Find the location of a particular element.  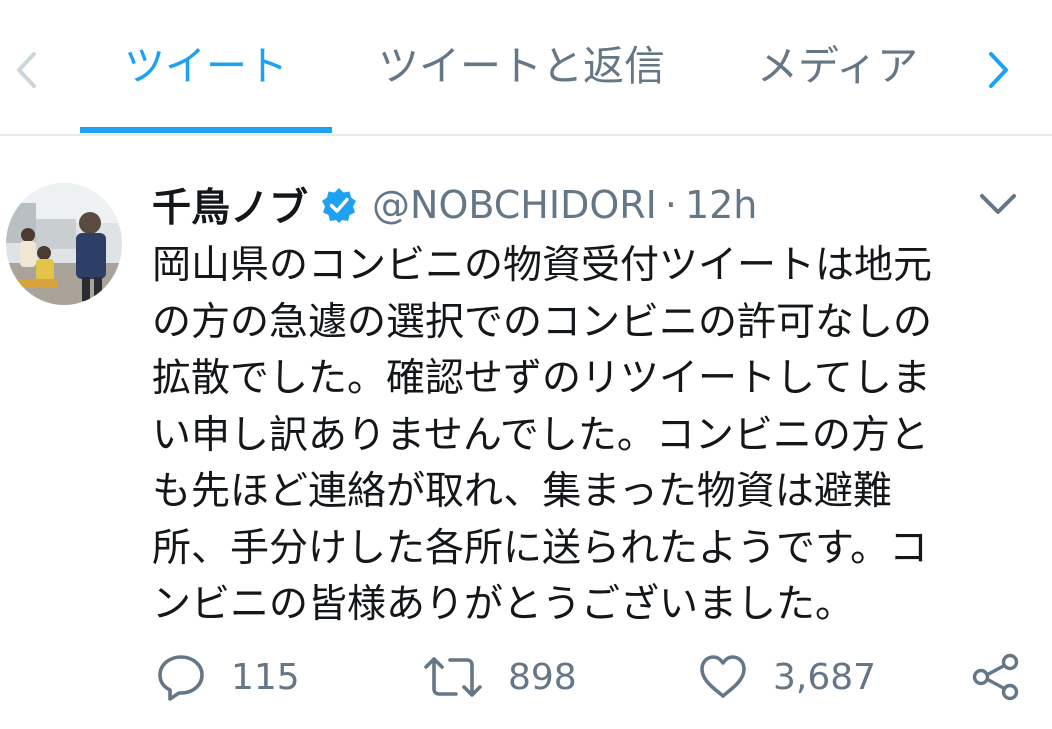

tweet-actions: 115 898 3,687 is located at coordinates (526, 677).